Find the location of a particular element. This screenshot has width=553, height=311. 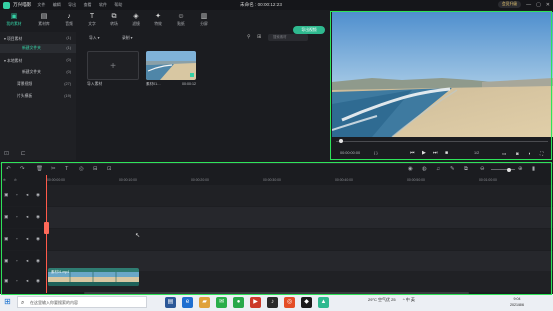

tab-transitions: ⧉ 转场 is located at coordinates (114, 20).